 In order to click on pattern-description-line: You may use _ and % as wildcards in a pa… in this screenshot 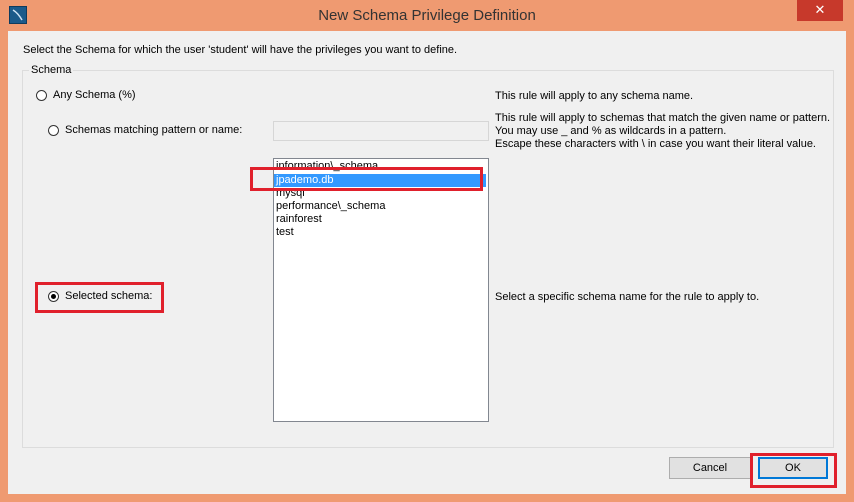, I will do `click(611, 131)`.